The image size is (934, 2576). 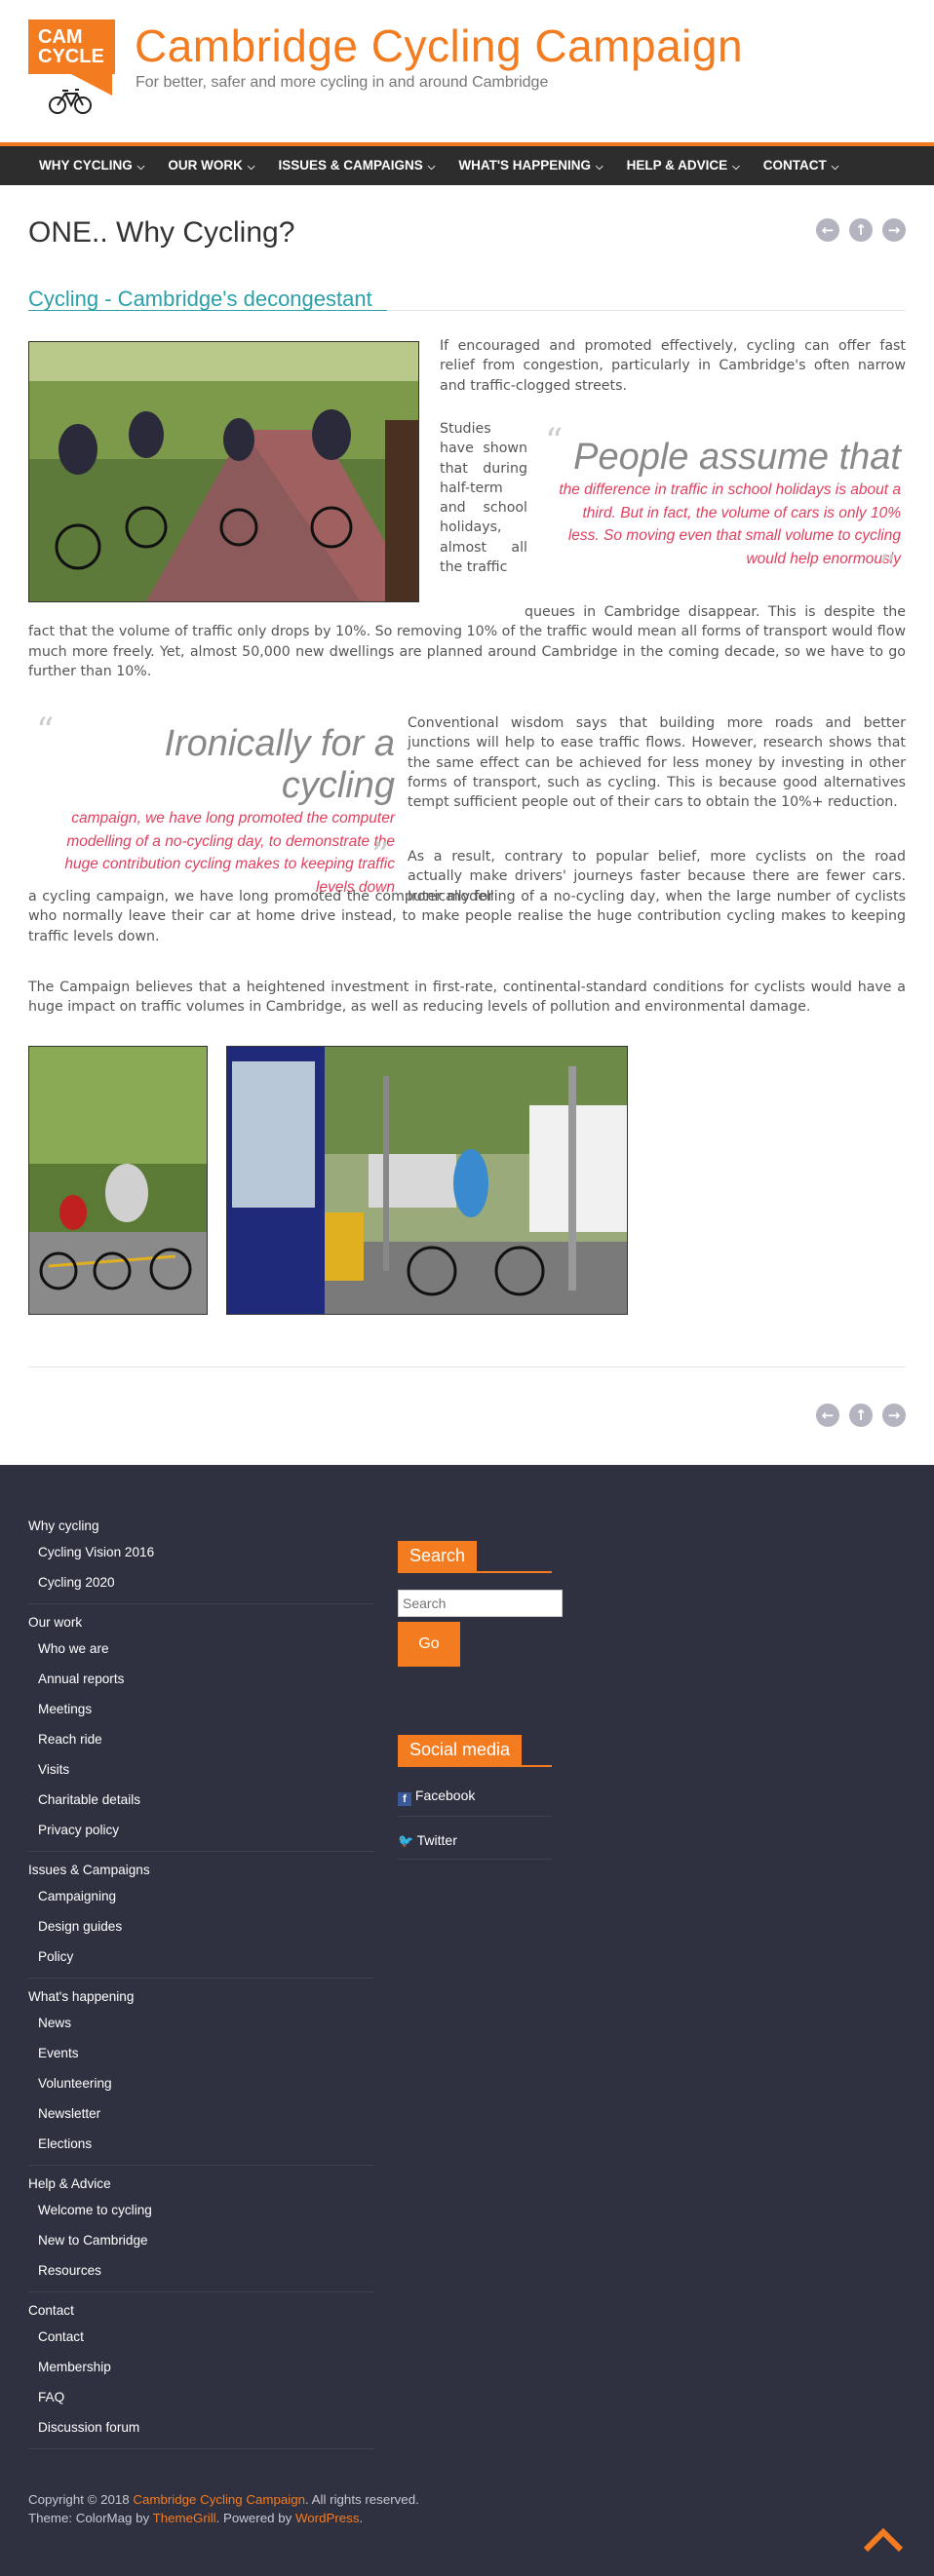 I want to click on copyright-link: Cambridge Cycling Campaign, so click(x=219, y=2499).